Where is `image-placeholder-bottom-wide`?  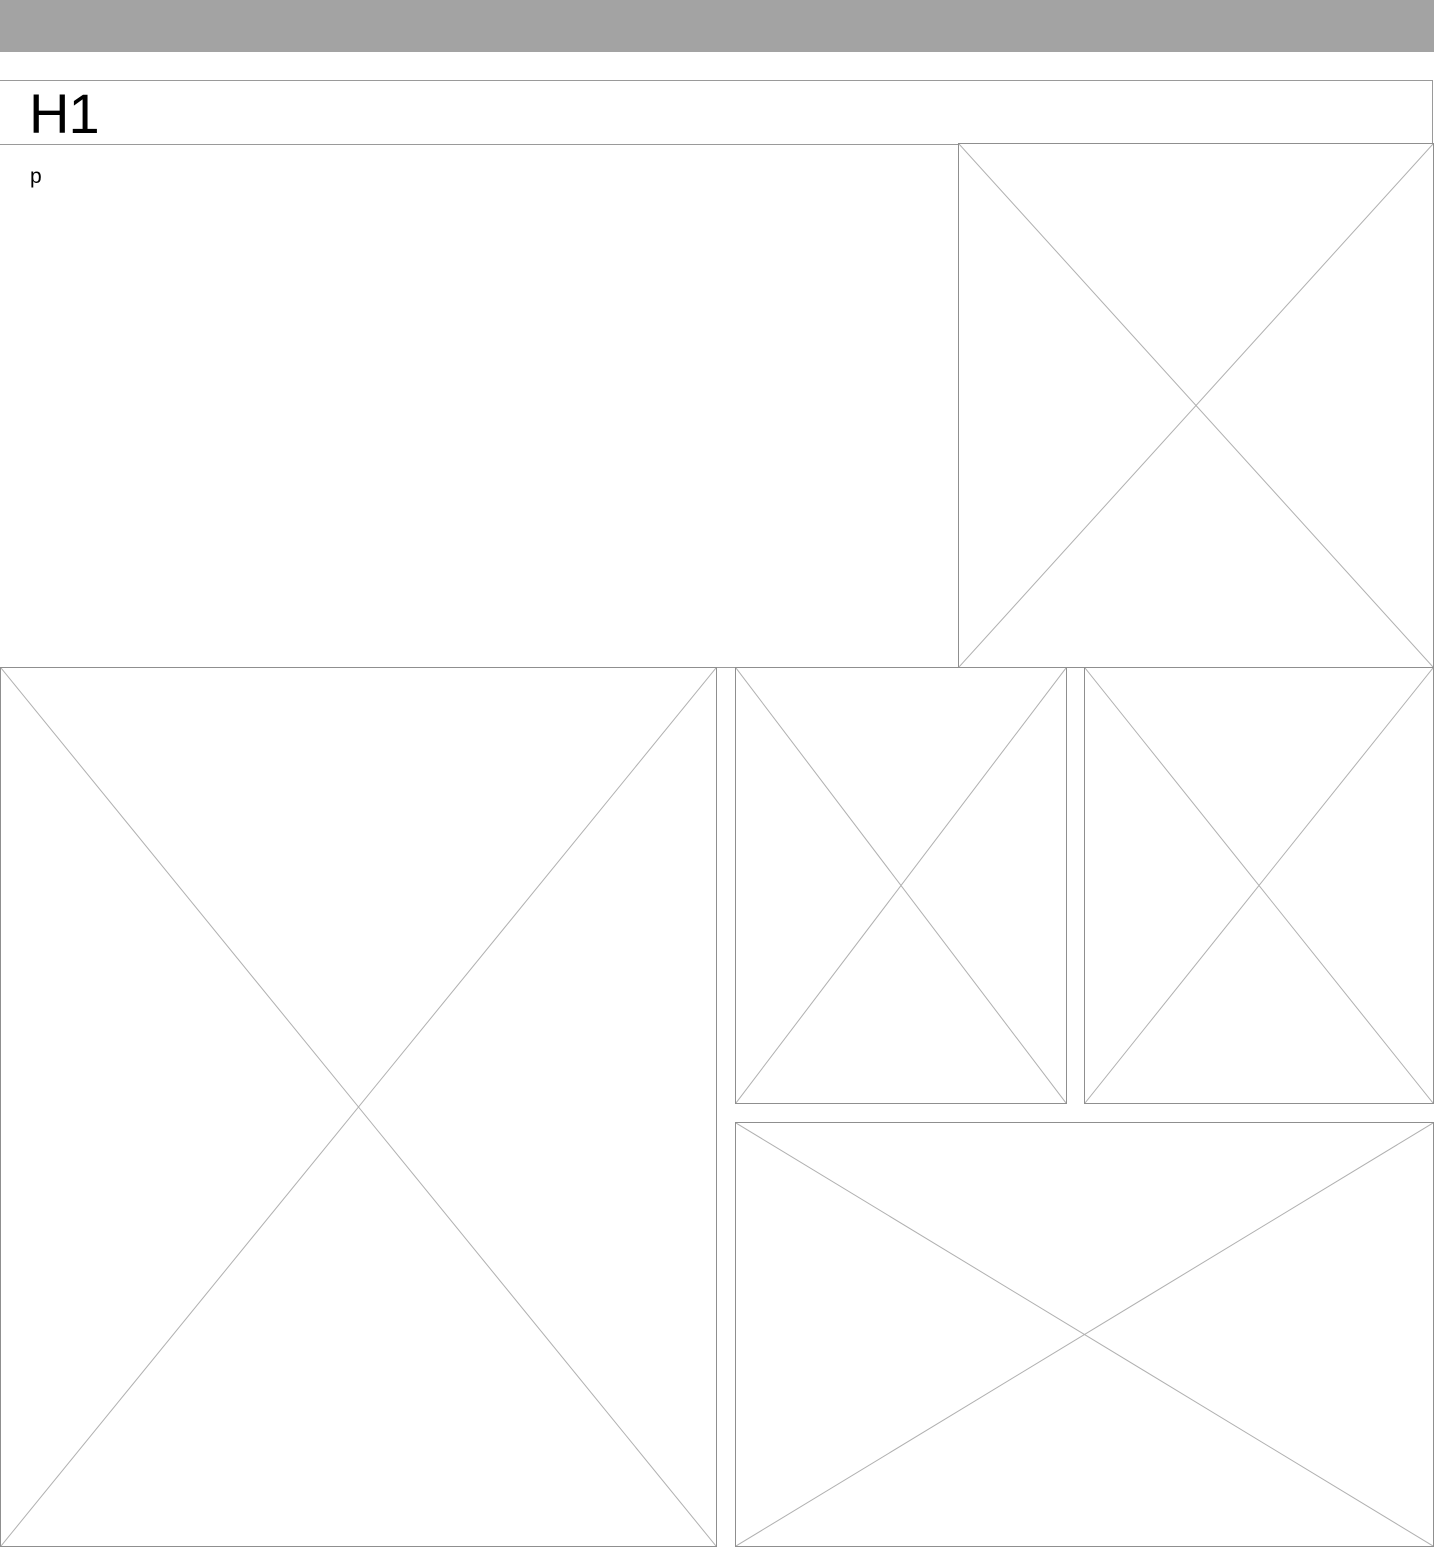
image-placeholder-bottom-wide is located at coordinates (1084, 1334).